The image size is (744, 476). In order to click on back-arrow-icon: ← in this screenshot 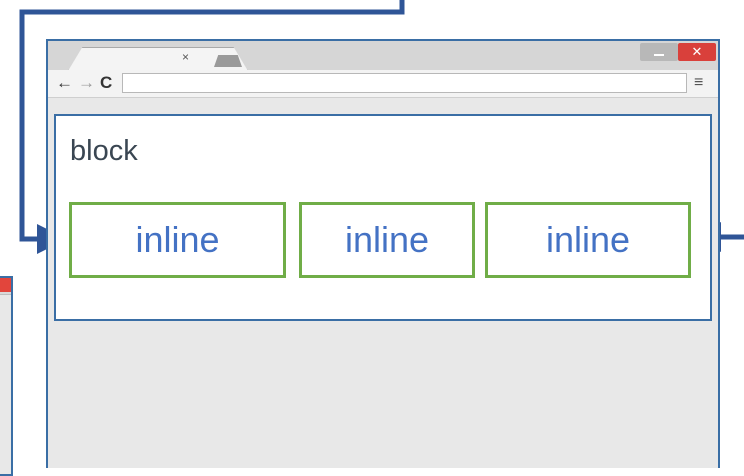, I will do `click(64, 83)`.